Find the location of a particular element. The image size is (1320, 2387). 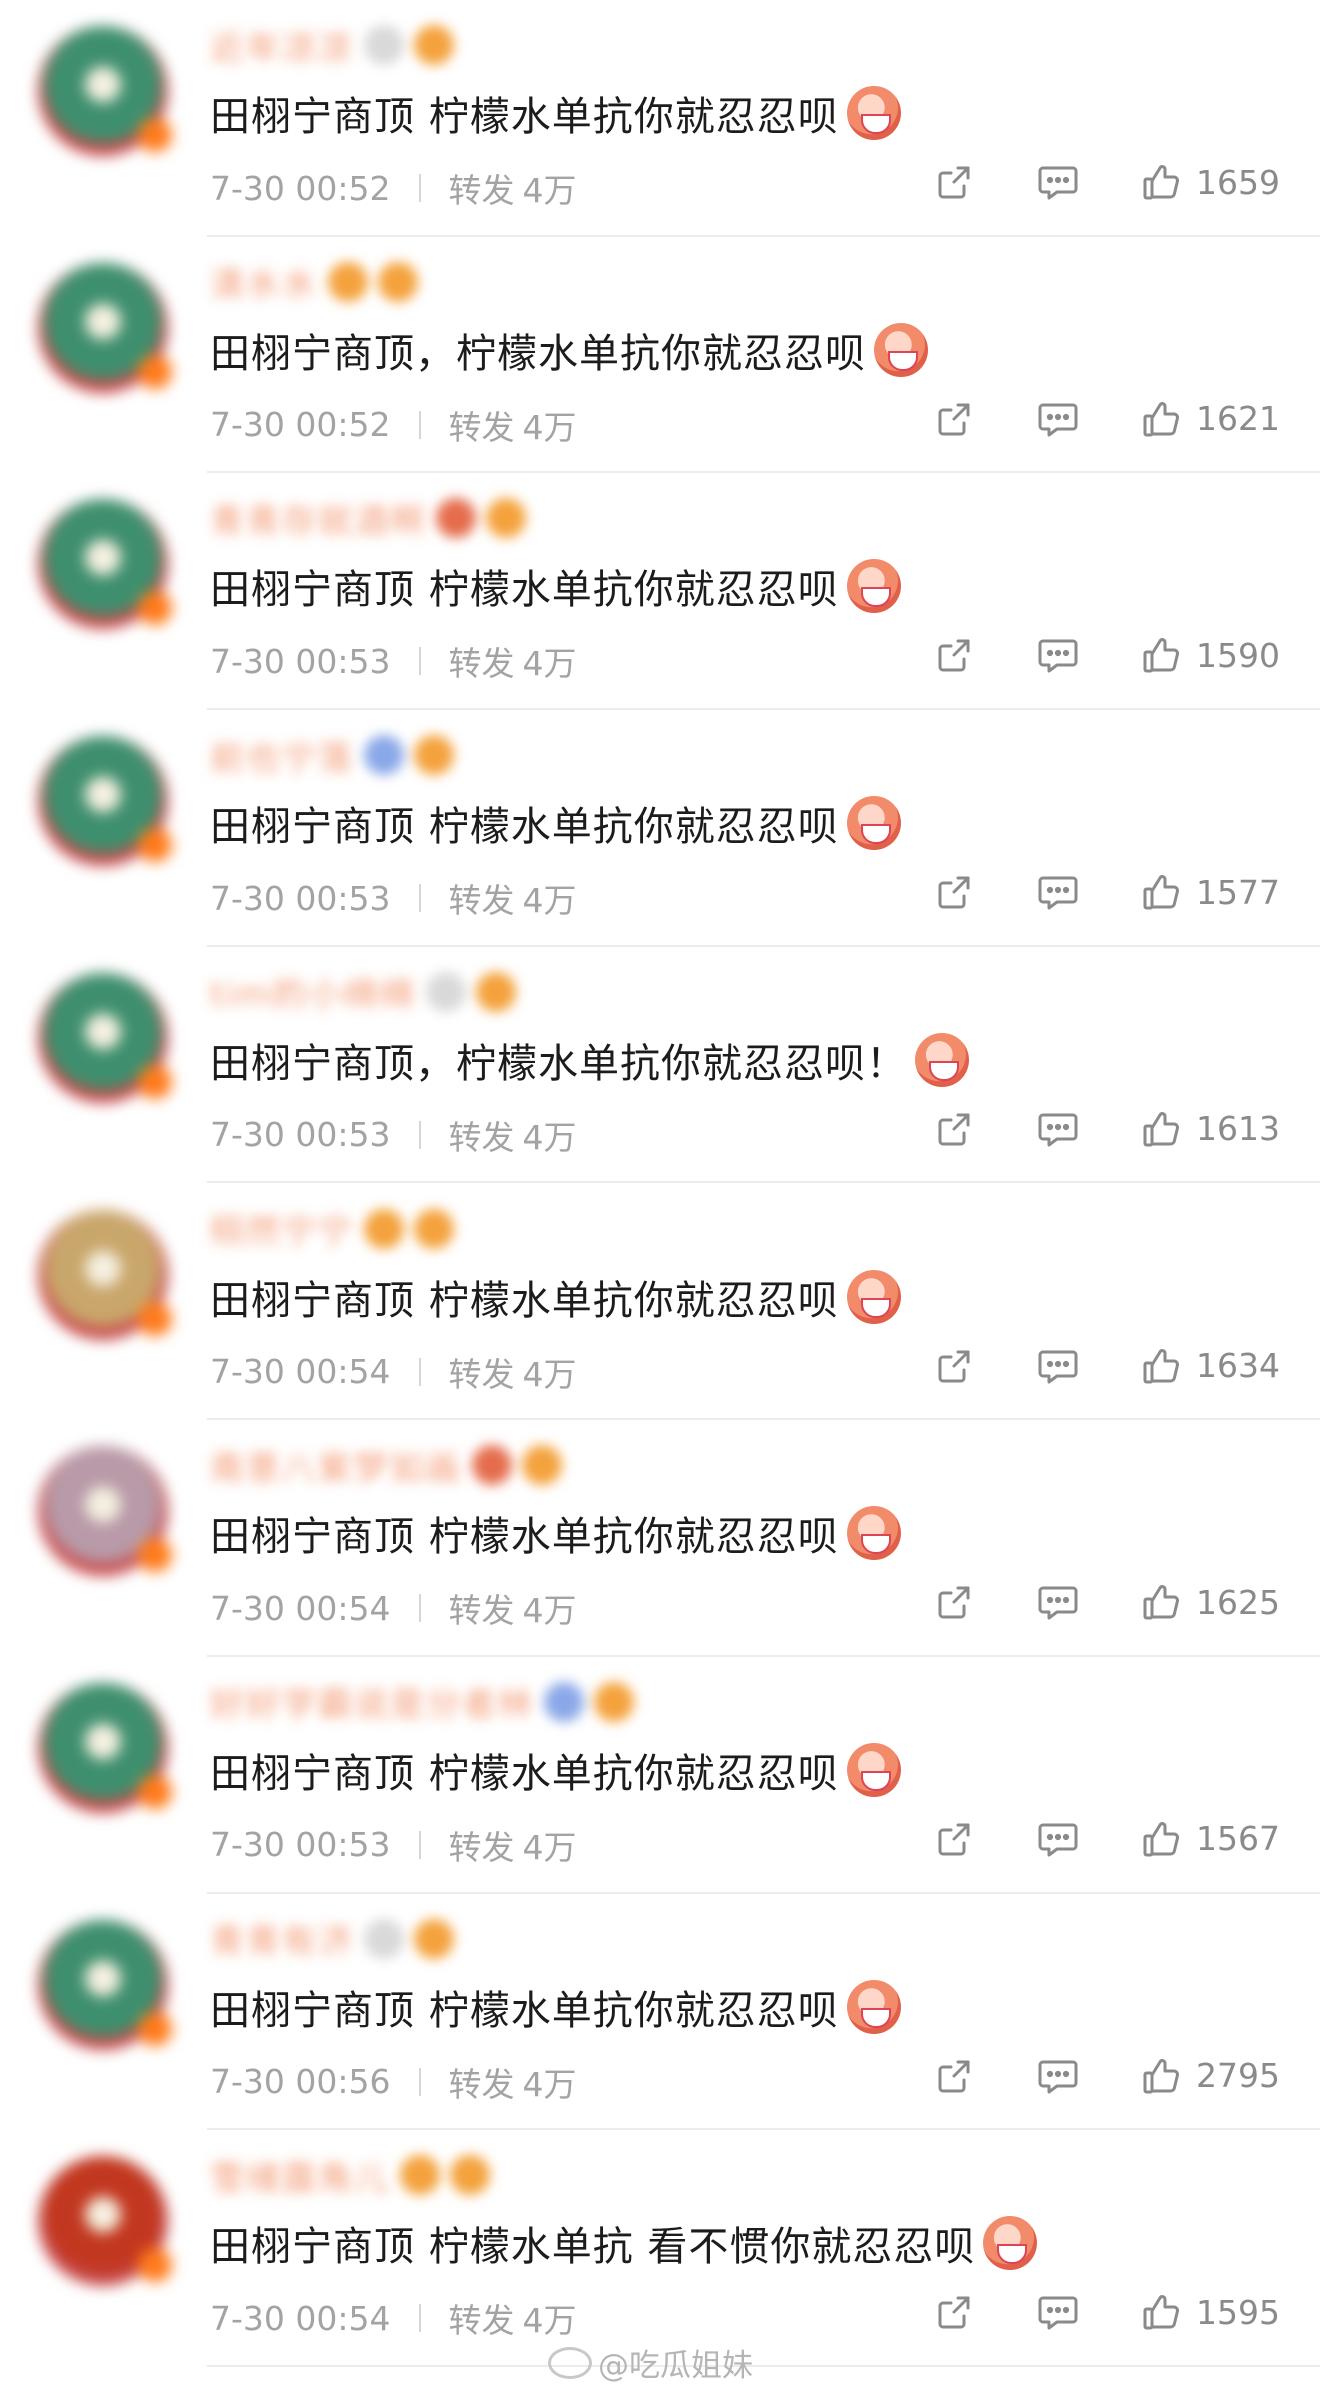

like-count: 1595 is located at coordinates (1237, 2312).